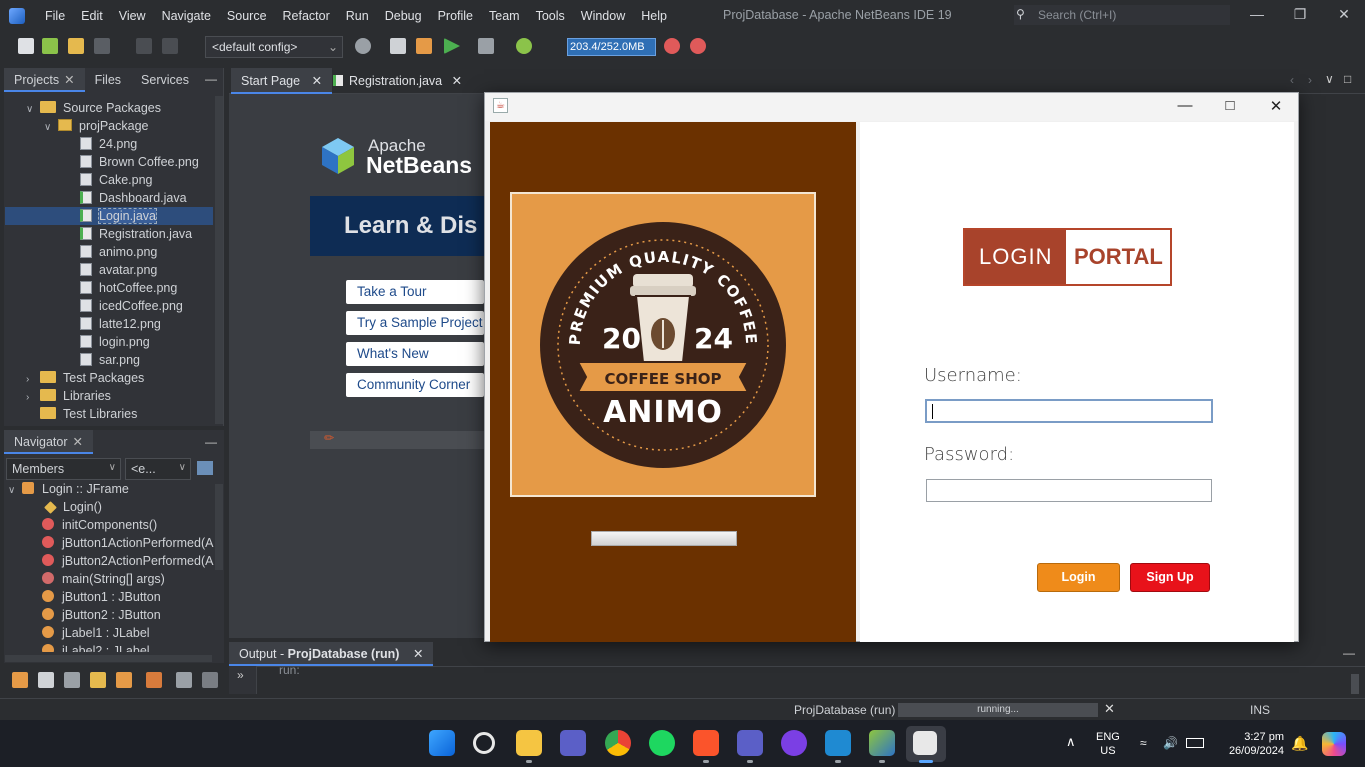 The height and width of the screenshot is (767, 1365). I want to click on nav-member: jLabel1 : JLabel, so click(96, 633).